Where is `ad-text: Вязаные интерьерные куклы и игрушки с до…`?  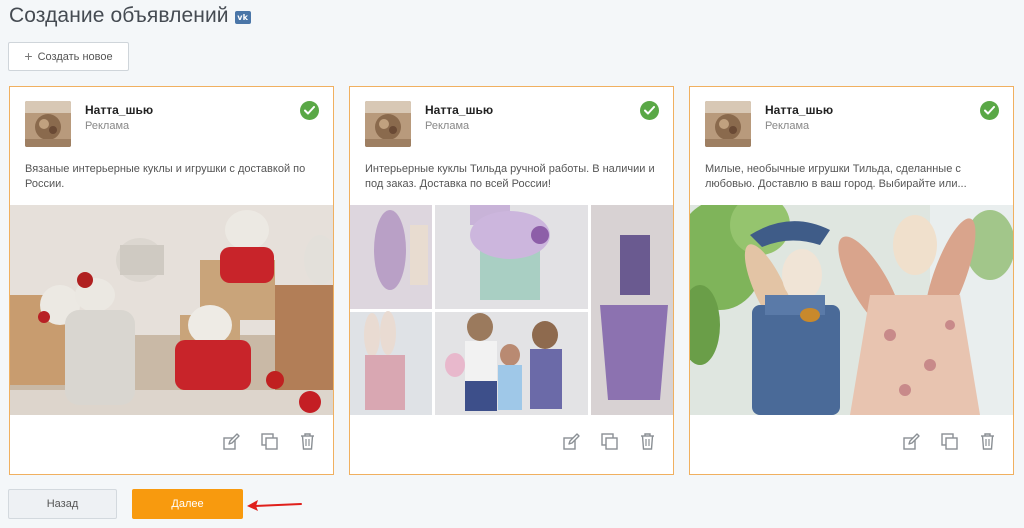
ad-text: Вязаные интерьерные куклы и игрушки с до… is located at coordinates (165, 176).